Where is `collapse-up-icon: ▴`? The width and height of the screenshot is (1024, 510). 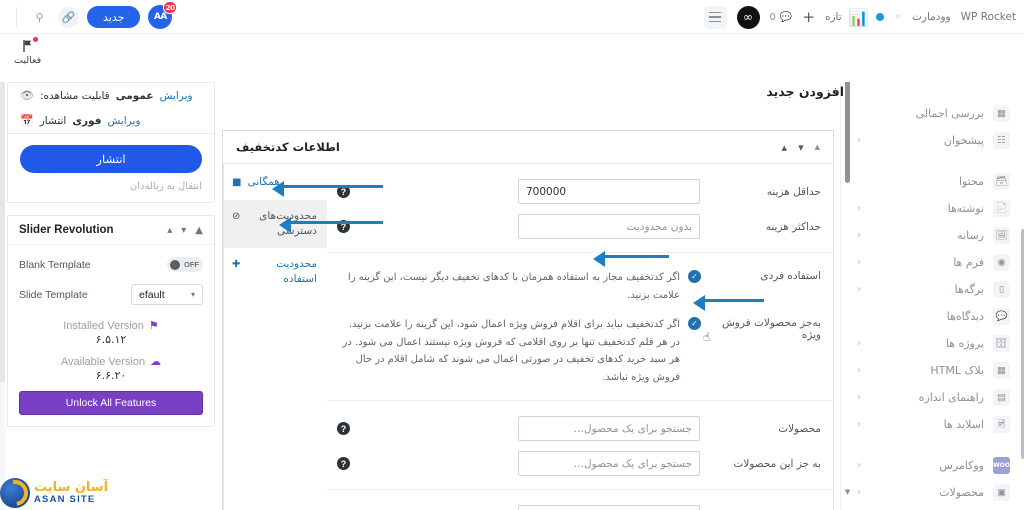
collapse-up-icon: ▴ is located at coordinates (169, 230).